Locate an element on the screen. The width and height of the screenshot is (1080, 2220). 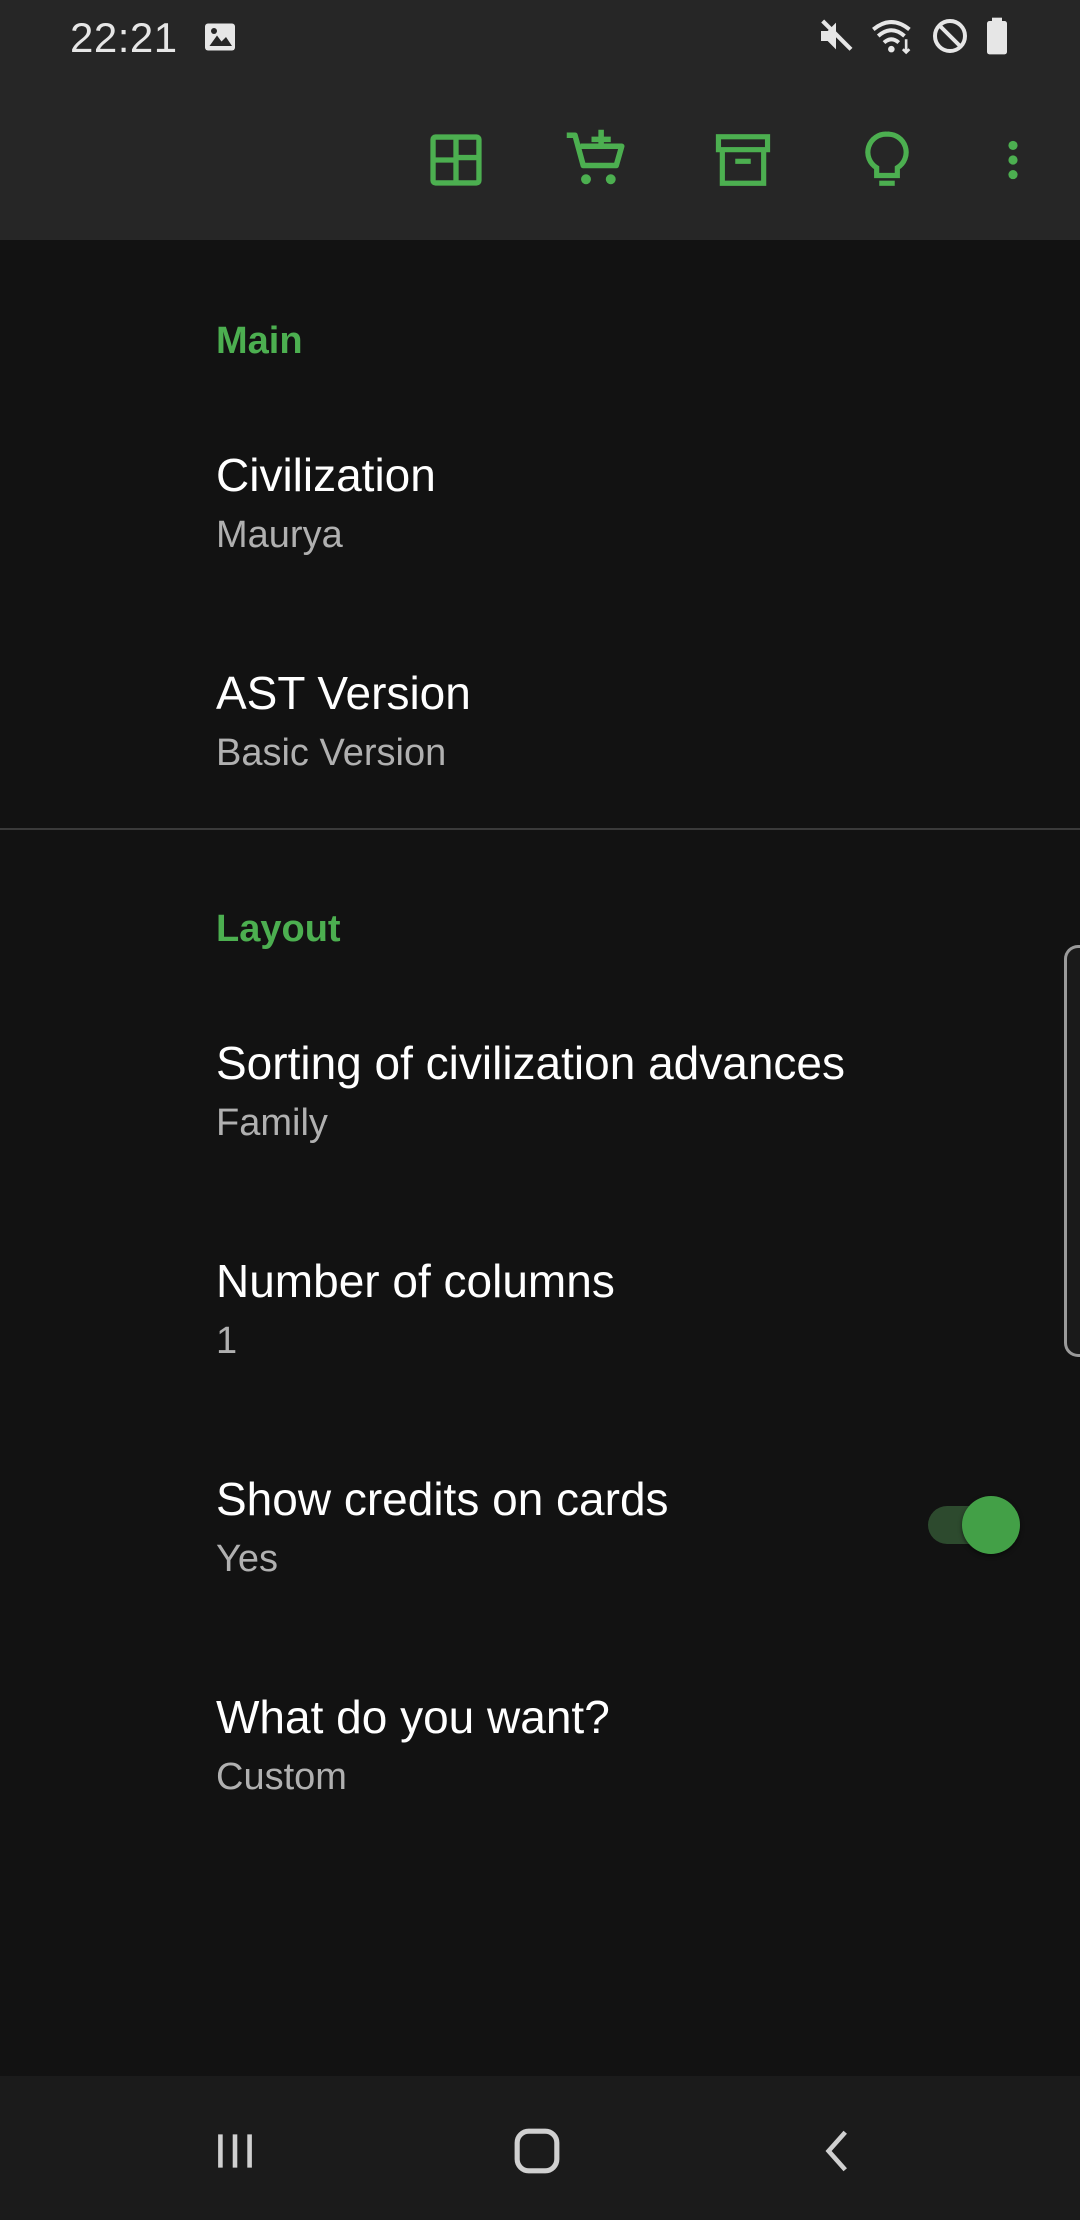
pref-ast-version: AST Version Basic Version is located at coordinates (540, 728).